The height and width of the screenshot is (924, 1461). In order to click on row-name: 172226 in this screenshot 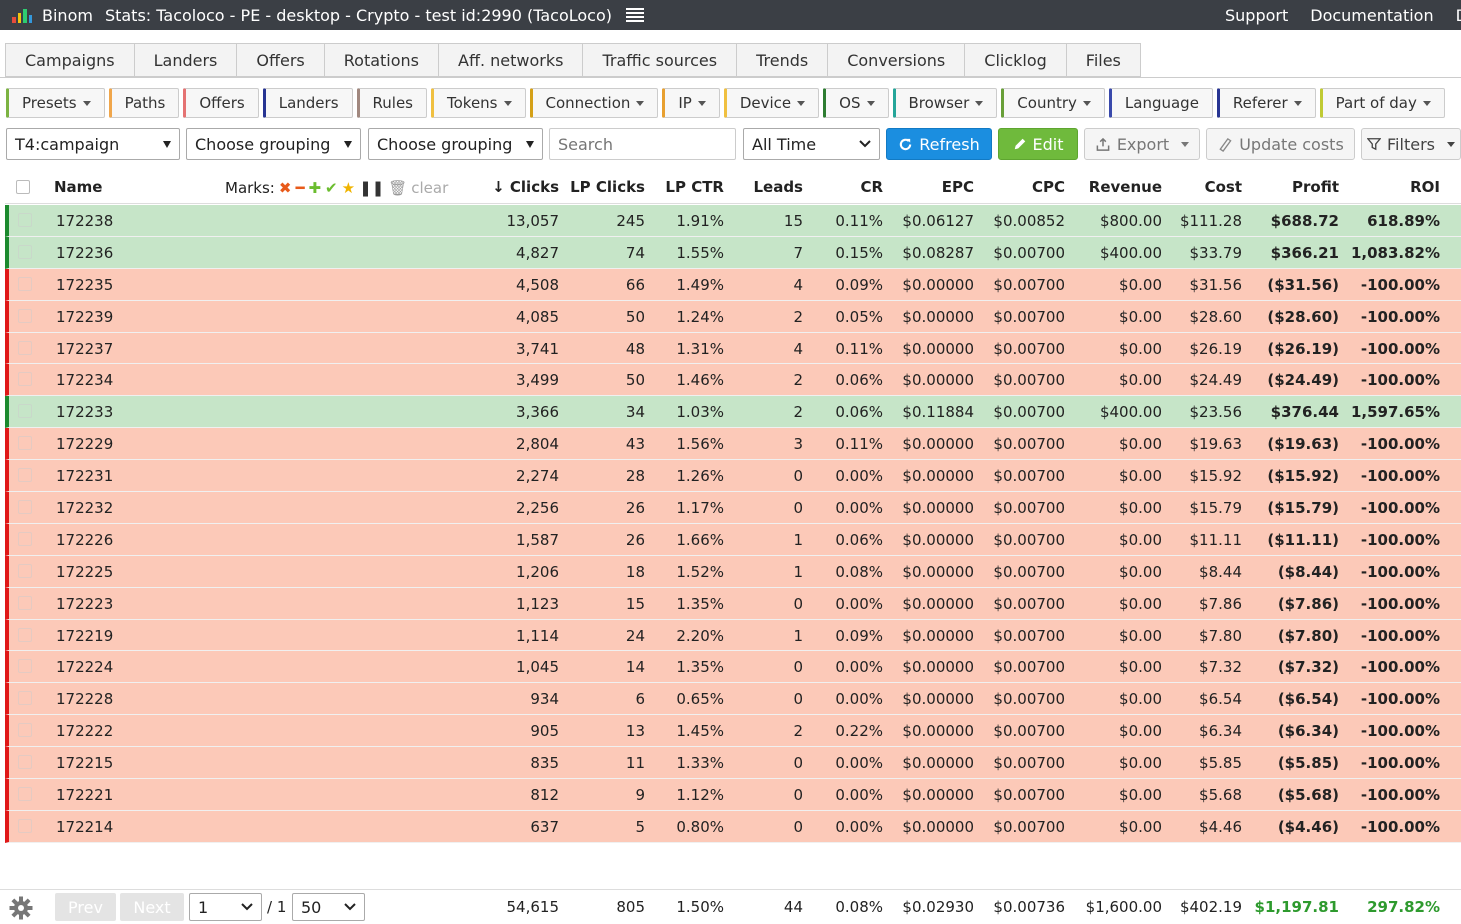, I will do `click(84, 540)`.